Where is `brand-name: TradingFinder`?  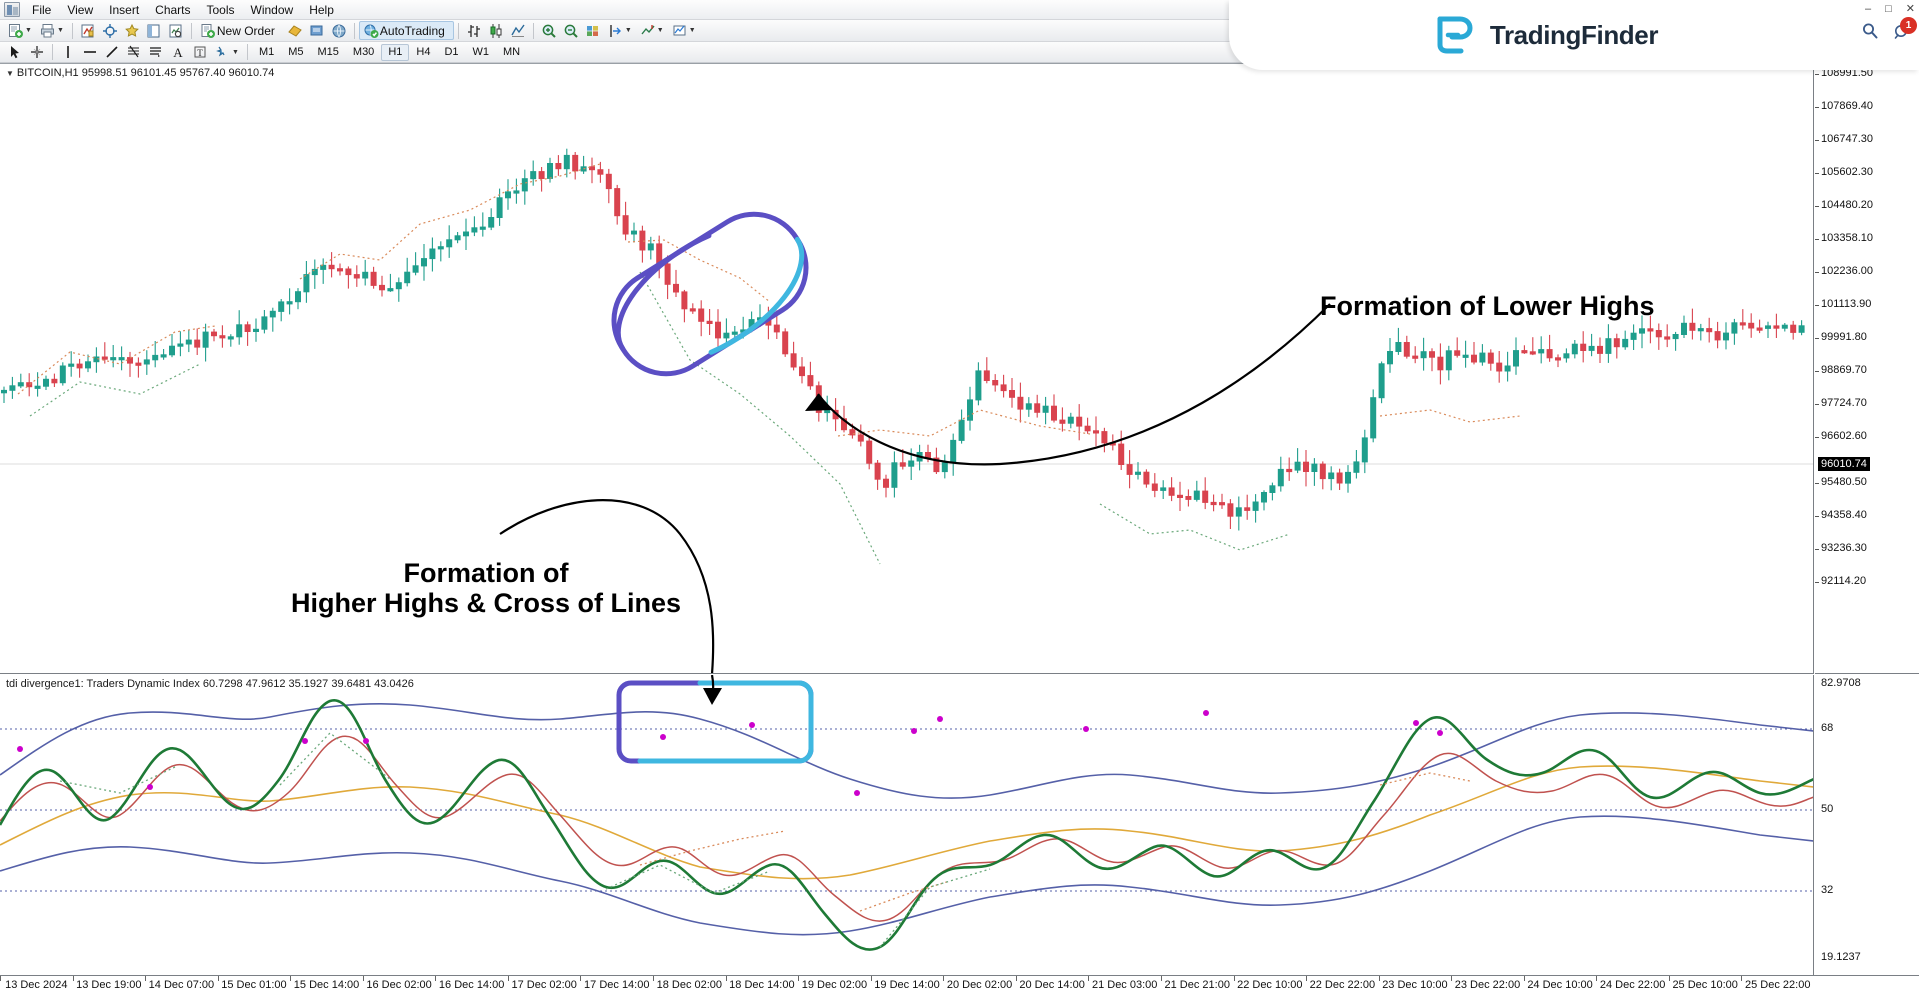
brand-name: TradingFinder is located at coordinates (1574, 34).